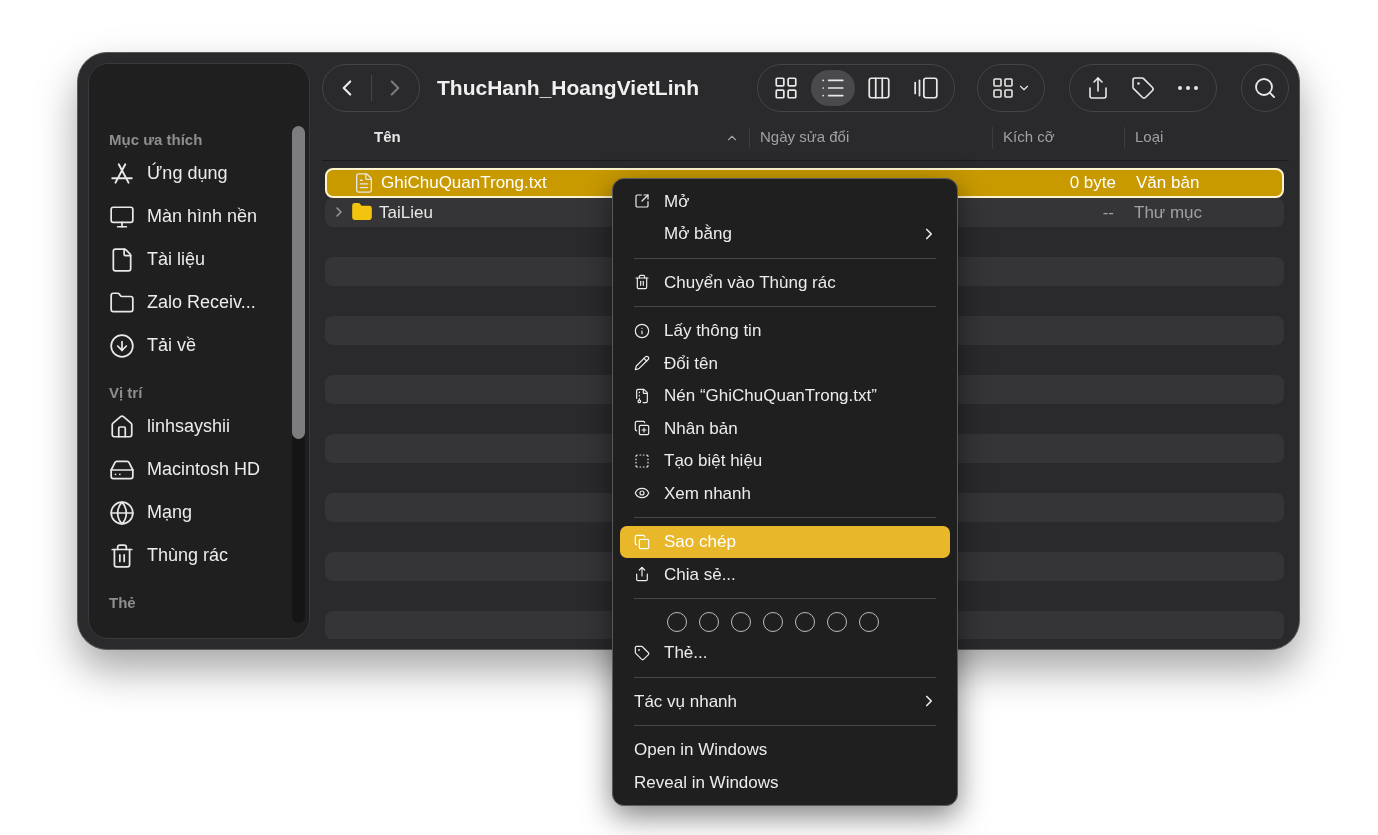  I want to click on group-button, so click(1011, 88).